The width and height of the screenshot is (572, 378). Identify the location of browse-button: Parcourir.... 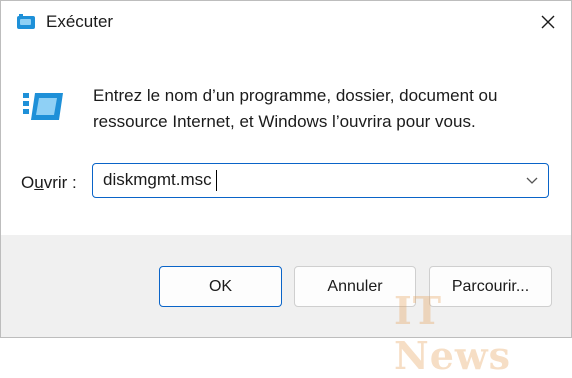
(490, 286).